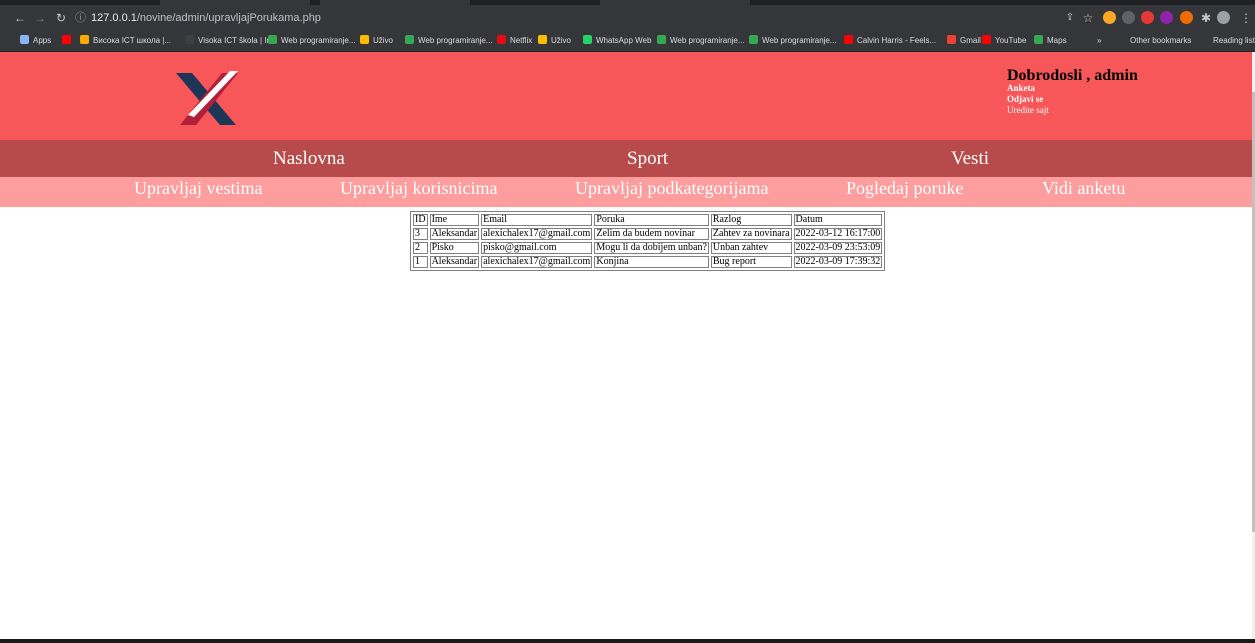  Describe the element at coordinates (80, 18) in the screenshot. I see `site-info-icon: ⓘ` at that location.